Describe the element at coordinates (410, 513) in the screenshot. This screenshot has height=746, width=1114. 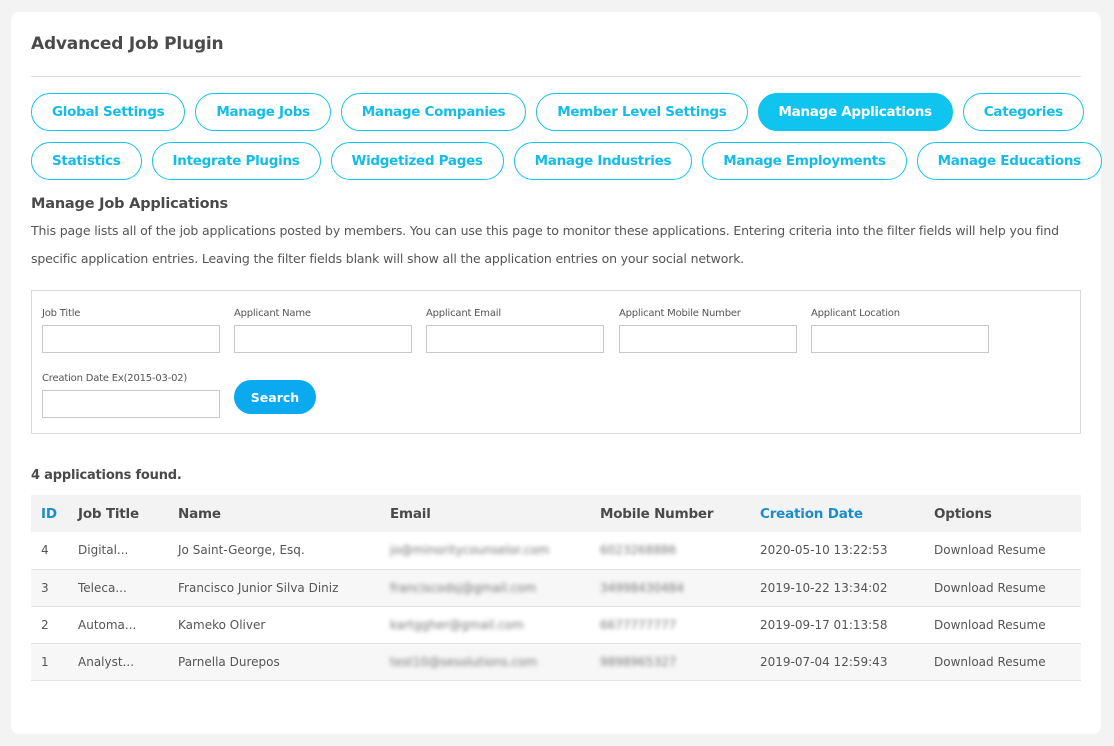
I see `column-header-email: Email` at that location.